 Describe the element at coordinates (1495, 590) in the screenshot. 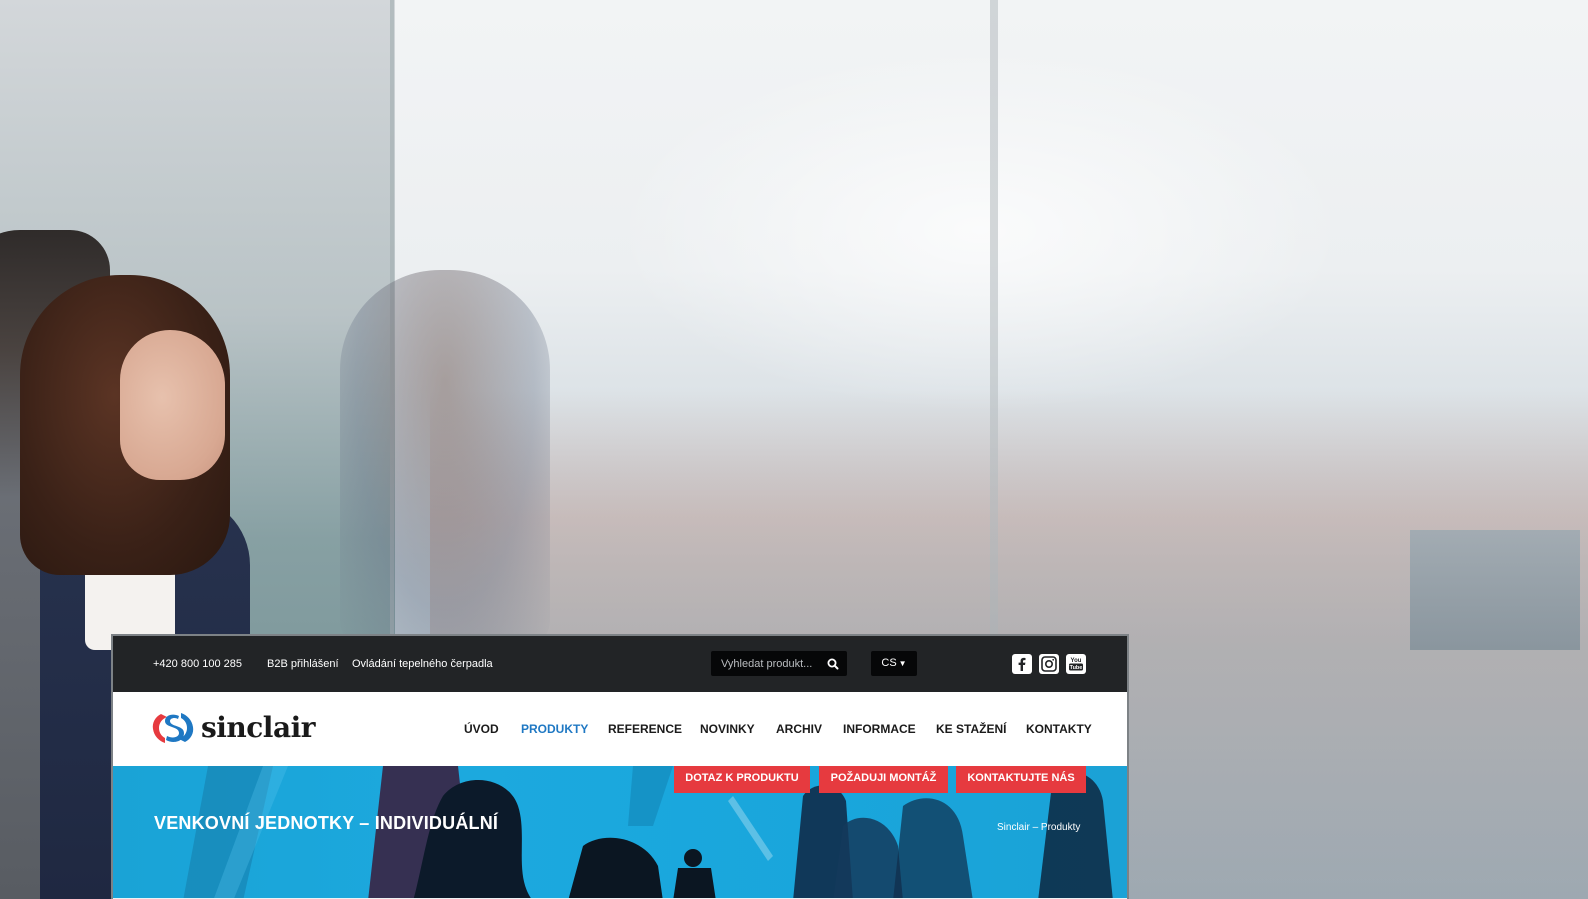

I see `distant-building` at that location.